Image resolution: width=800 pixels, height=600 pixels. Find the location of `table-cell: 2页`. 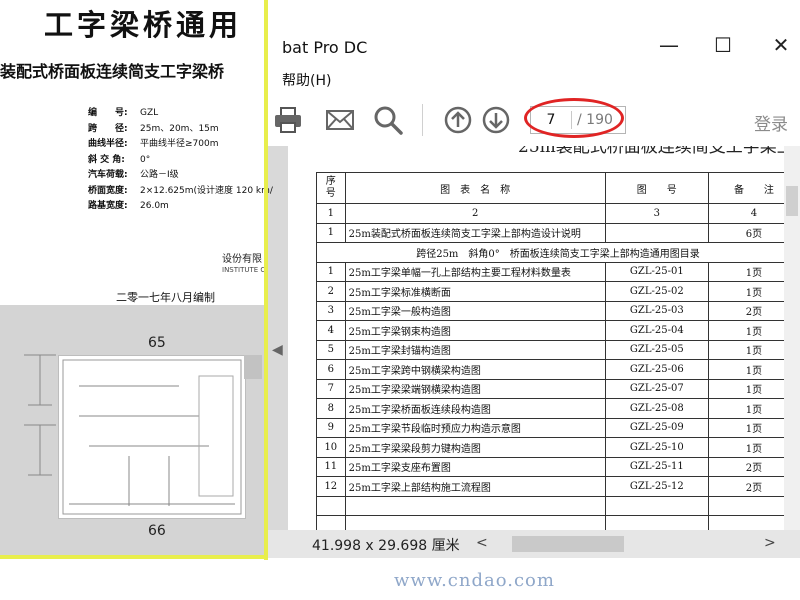

table-cell: 2页 is located at coordinates (745, 486).